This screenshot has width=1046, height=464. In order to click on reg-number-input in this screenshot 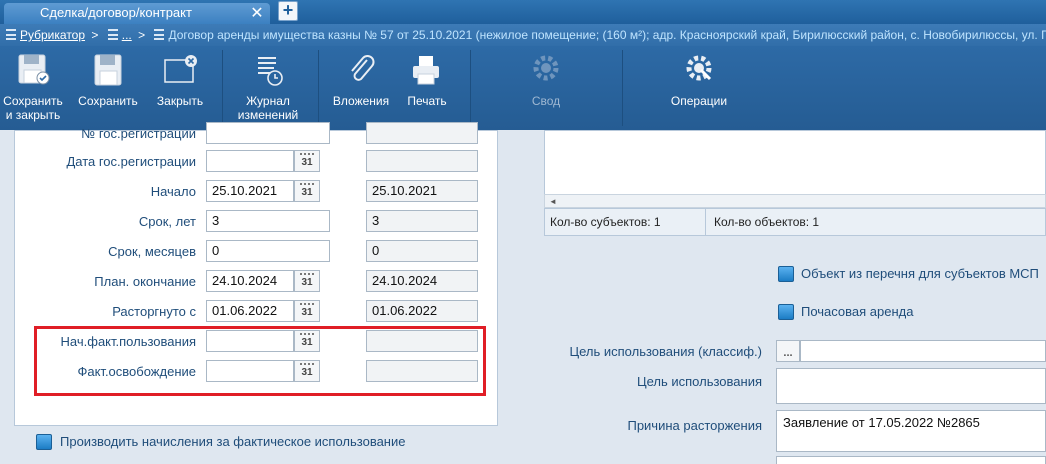, I will do `click(268, 133)`.